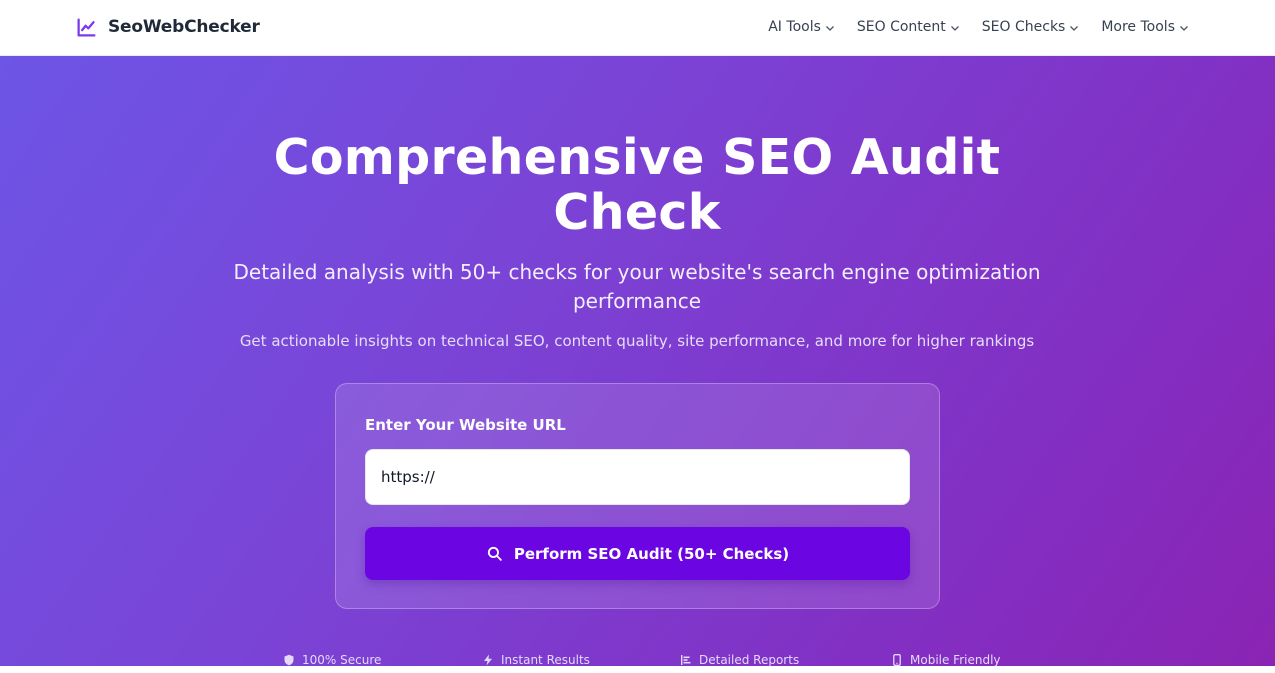  I want to click on mobile-icon, so click(897, 660).